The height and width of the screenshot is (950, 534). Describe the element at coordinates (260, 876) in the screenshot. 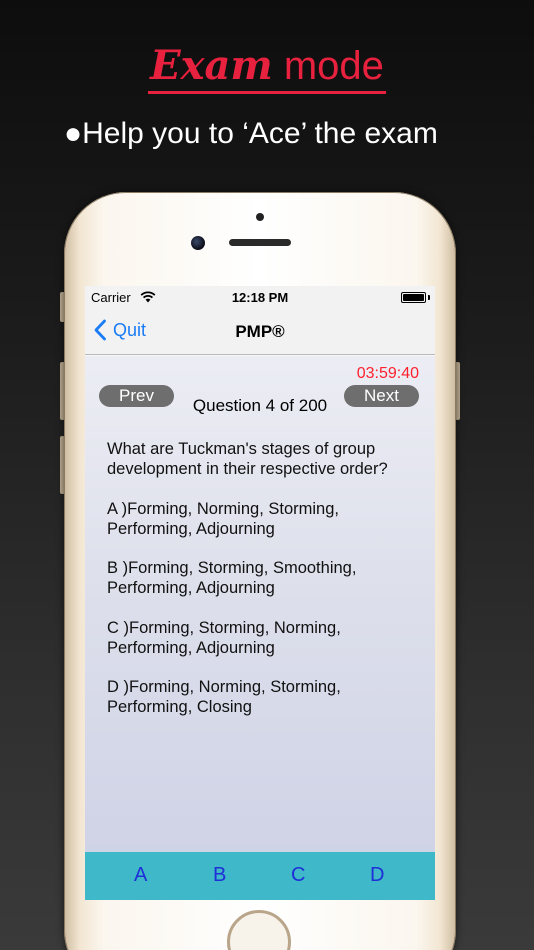

I see `answer-bar: A B C D` at that location.